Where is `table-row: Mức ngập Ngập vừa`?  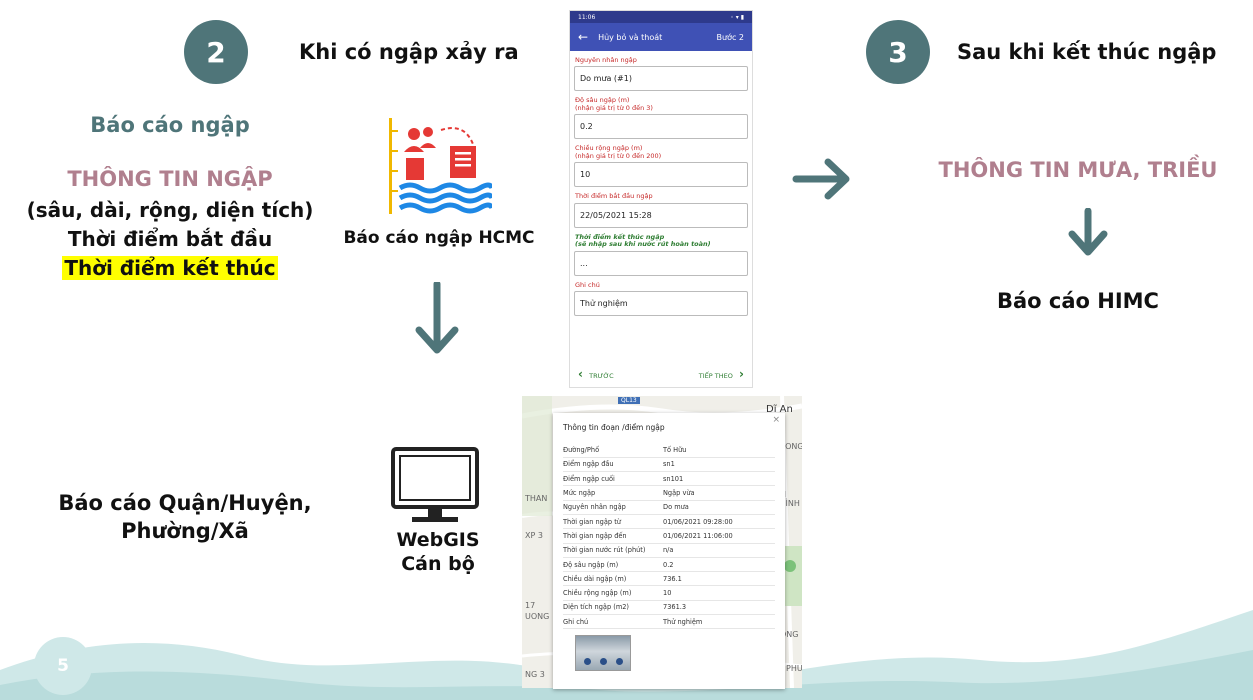
table-row: Mức ngập Ngập vừa is located at coordinates (669, 493).